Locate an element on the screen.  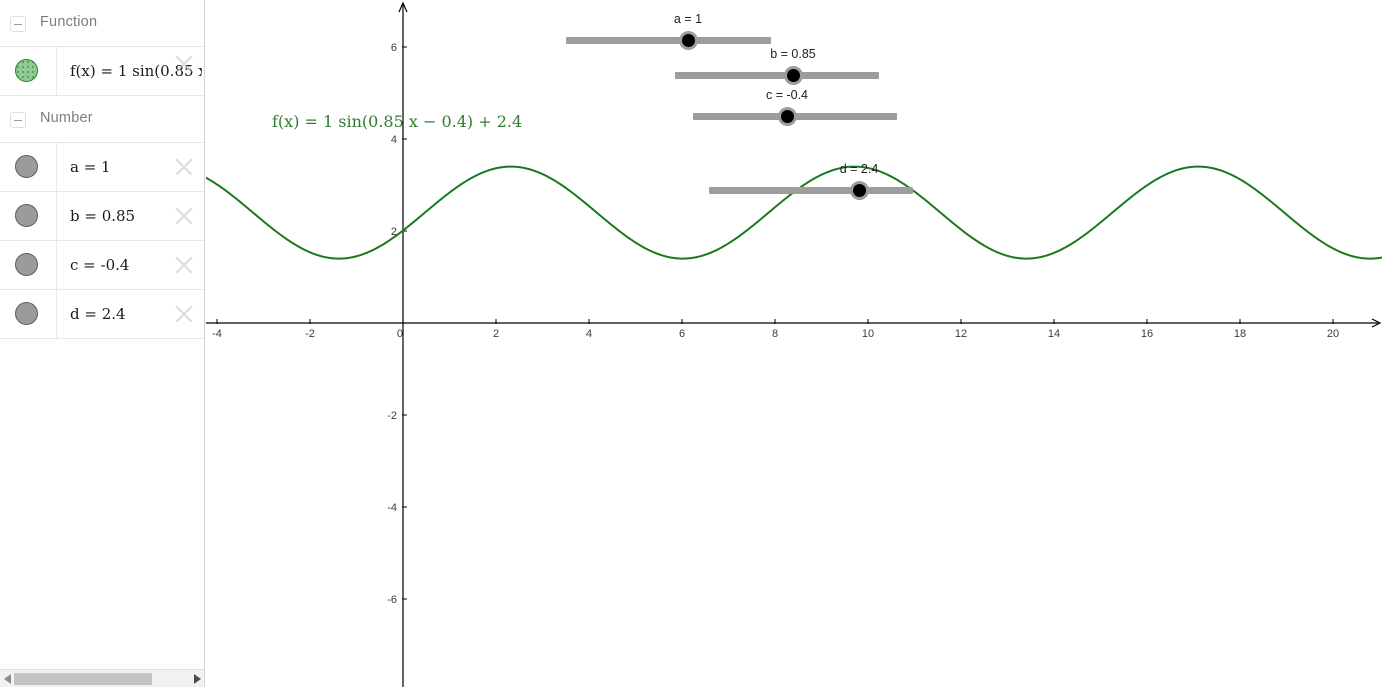
scroll-left-arrow-icon is located at coordinates (7, 679).